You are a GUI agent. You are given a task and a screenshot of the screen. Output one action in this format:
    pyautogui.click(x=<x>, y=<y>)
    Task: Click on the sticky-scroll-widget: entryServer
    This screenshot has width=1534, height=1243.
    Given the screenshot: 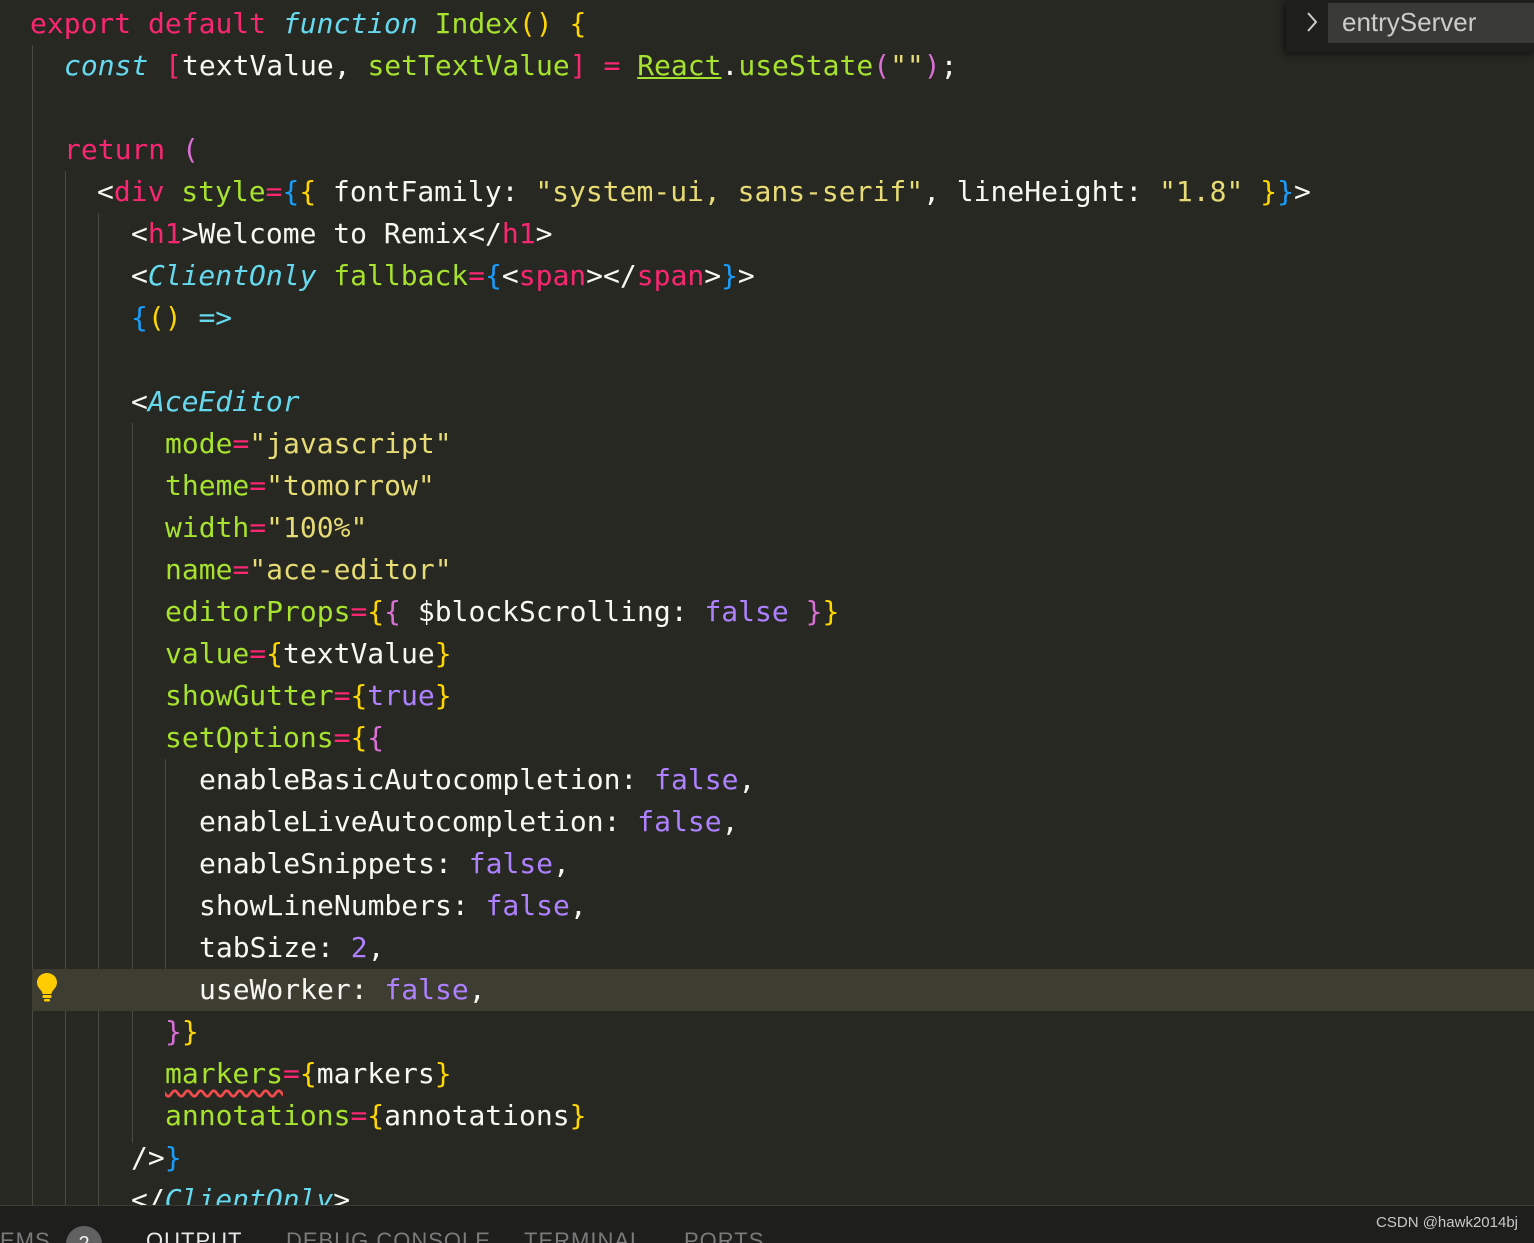 What is the action you would take?
    pyautogui.click(x=1410, y=26)
    